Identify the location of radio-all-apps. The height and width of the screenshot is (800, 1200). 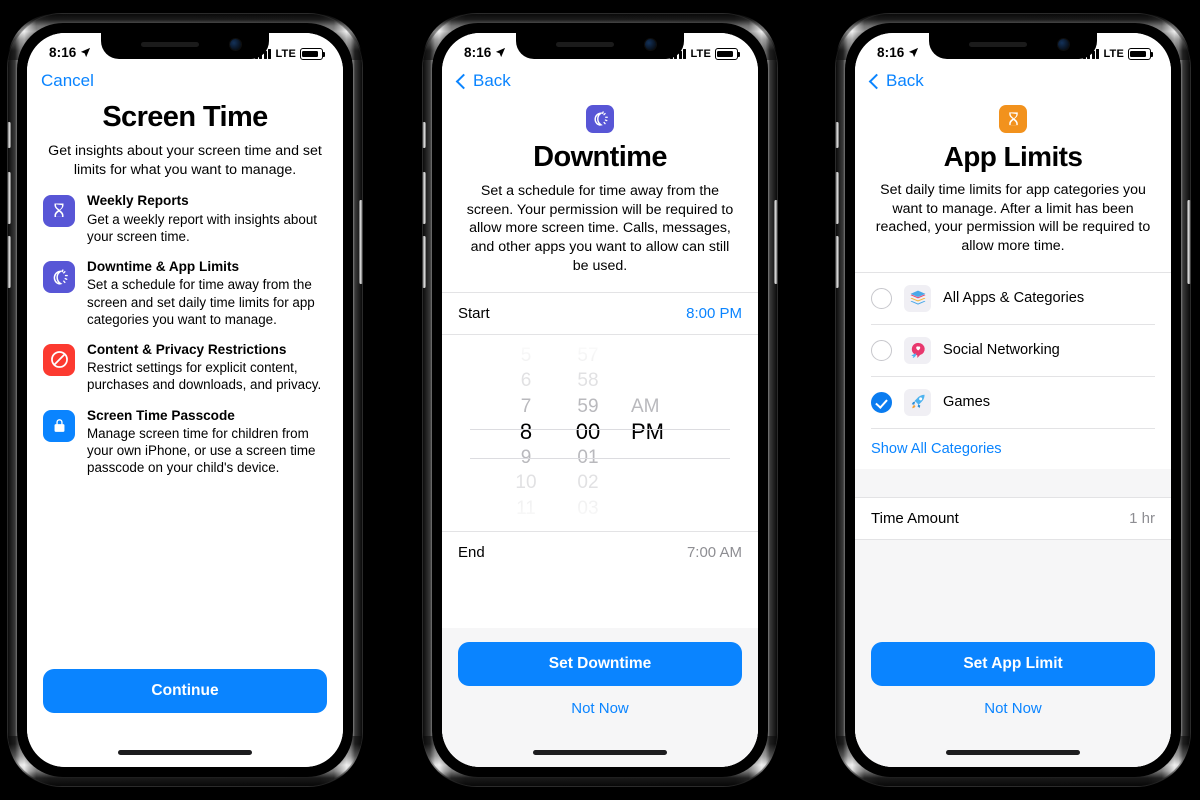
(881, 298).